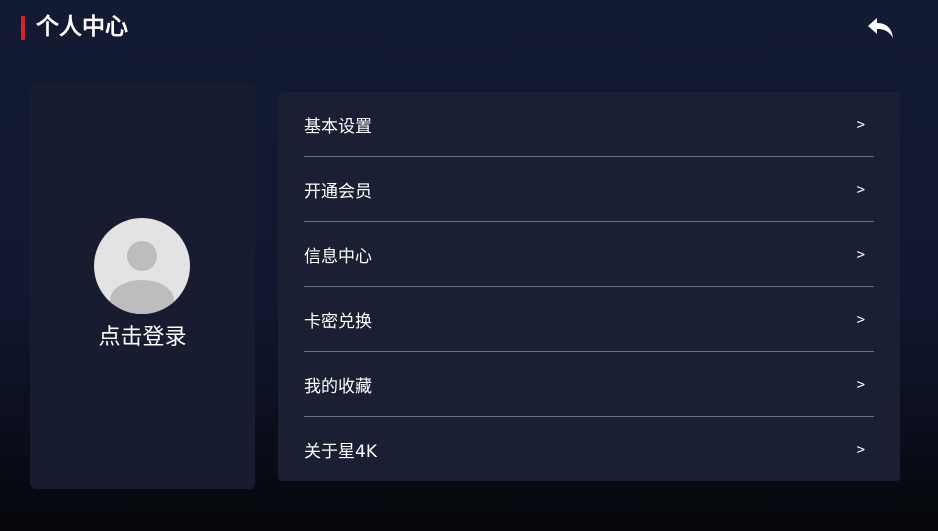 The width and height of the screenshot is (938, 531). What do you see at coordinates (338, 192) in the screenshot?
I see `menu-item-label: 开通会员` at bounding box center [338, 192].